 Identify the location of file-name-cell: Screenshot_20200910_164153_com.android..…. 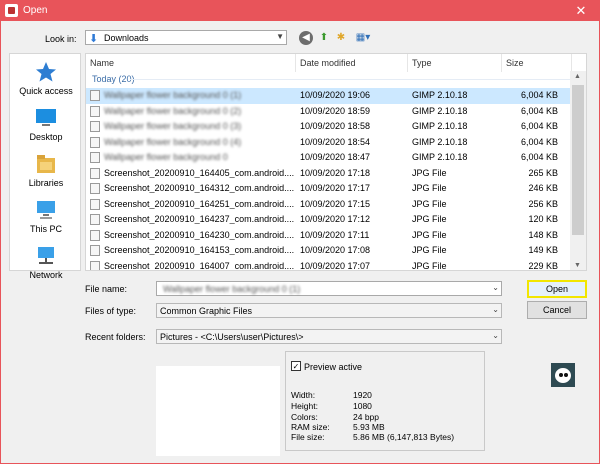
(199, 250).